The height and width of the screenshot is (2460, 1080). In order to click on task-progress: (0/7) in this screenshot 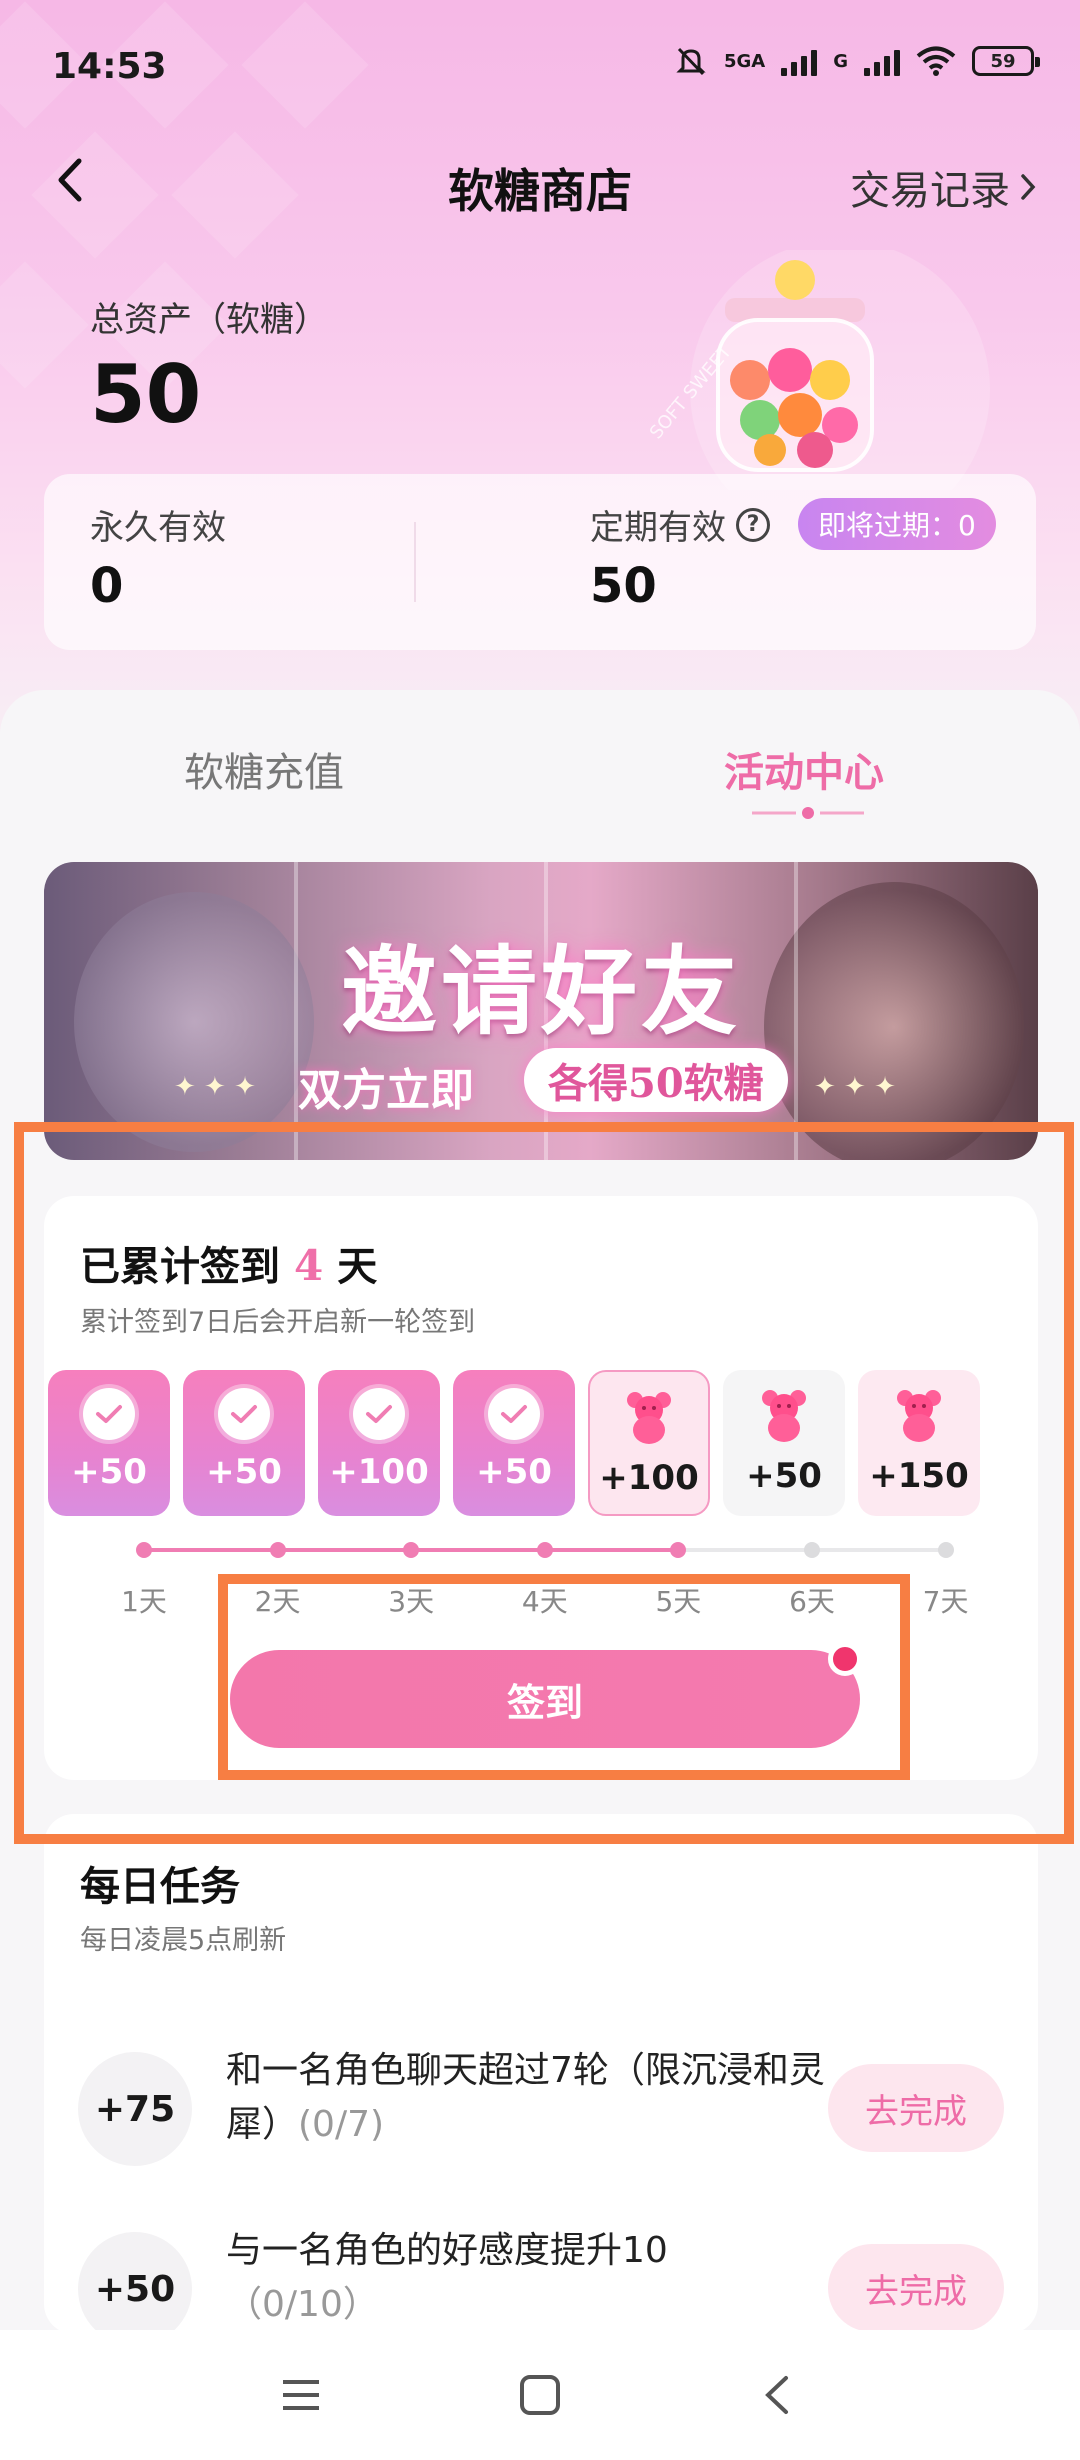, I will do `click(341, 2124)`.